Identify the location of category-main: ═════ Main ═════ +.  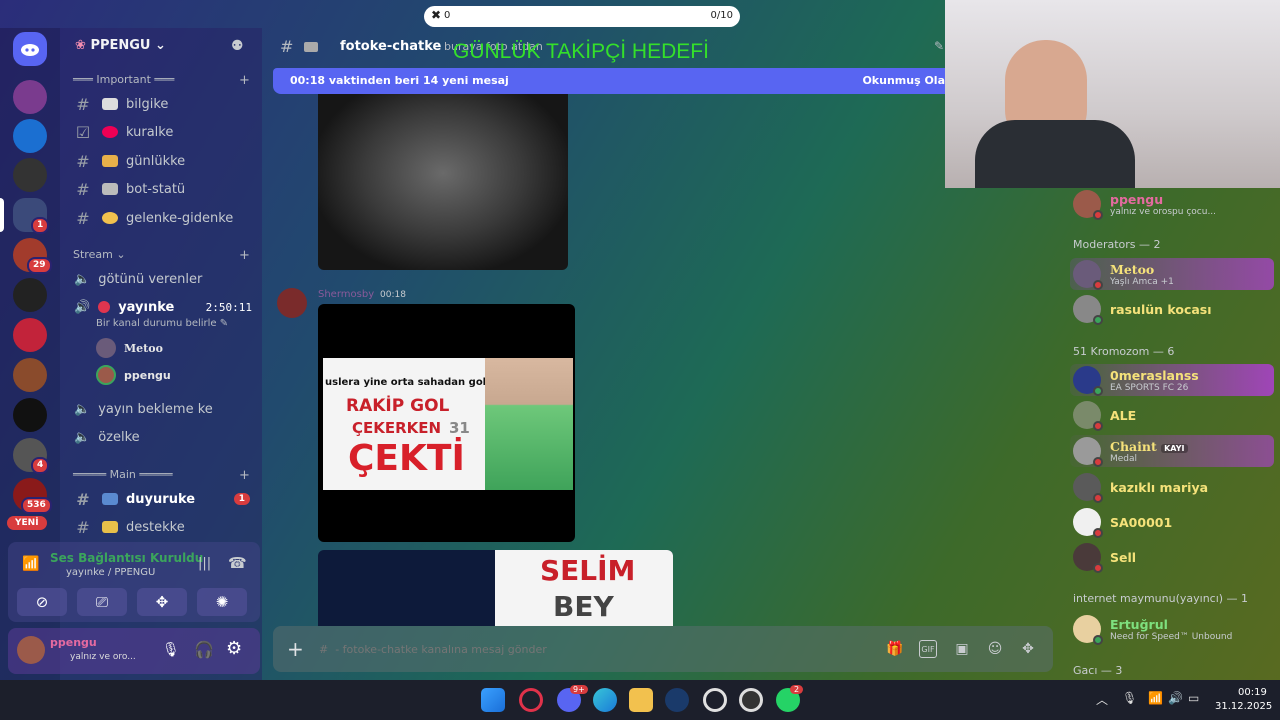
(161, 475).